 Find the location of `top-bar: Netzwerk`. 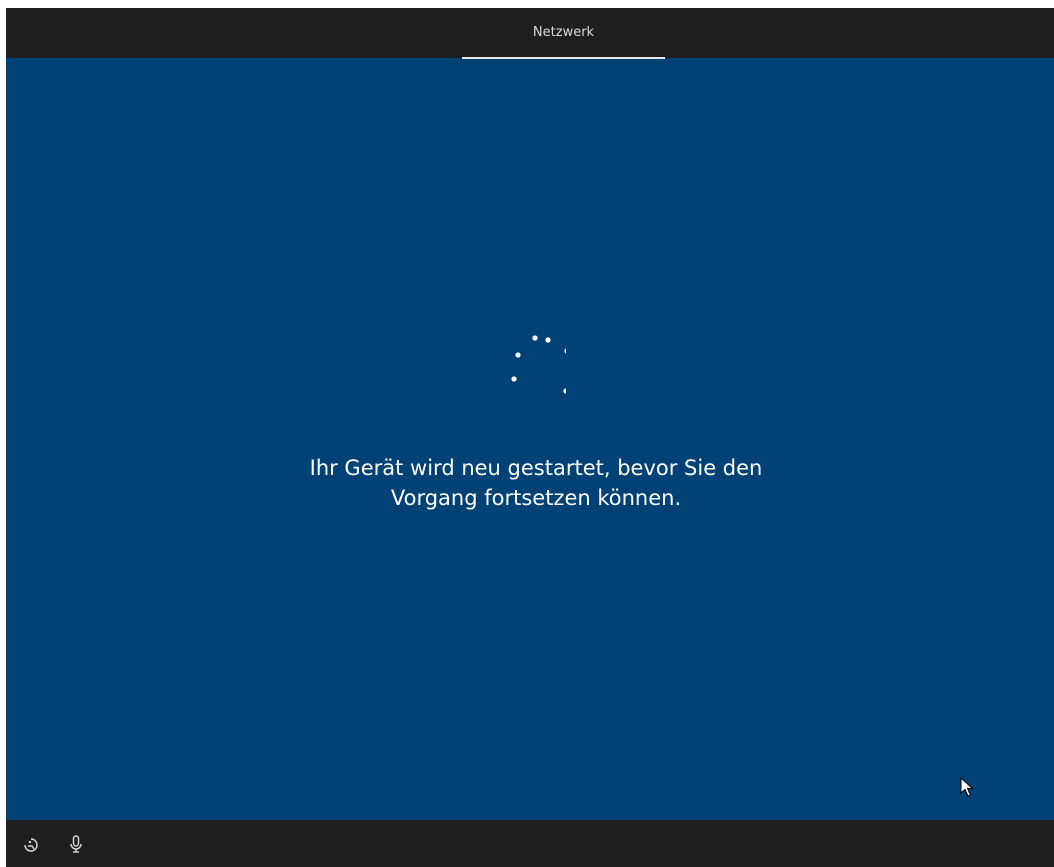

top-bar: Netzwerk is located at coordinates (530, 33).